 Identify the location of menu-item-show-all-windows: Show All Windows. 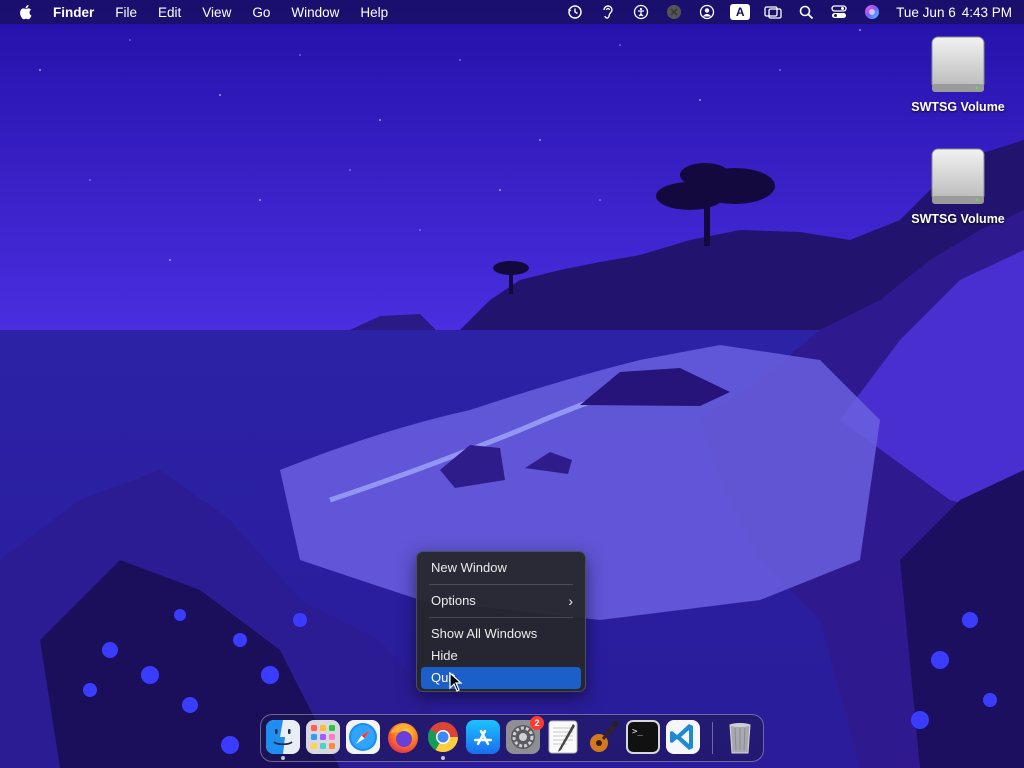
(501, 634).